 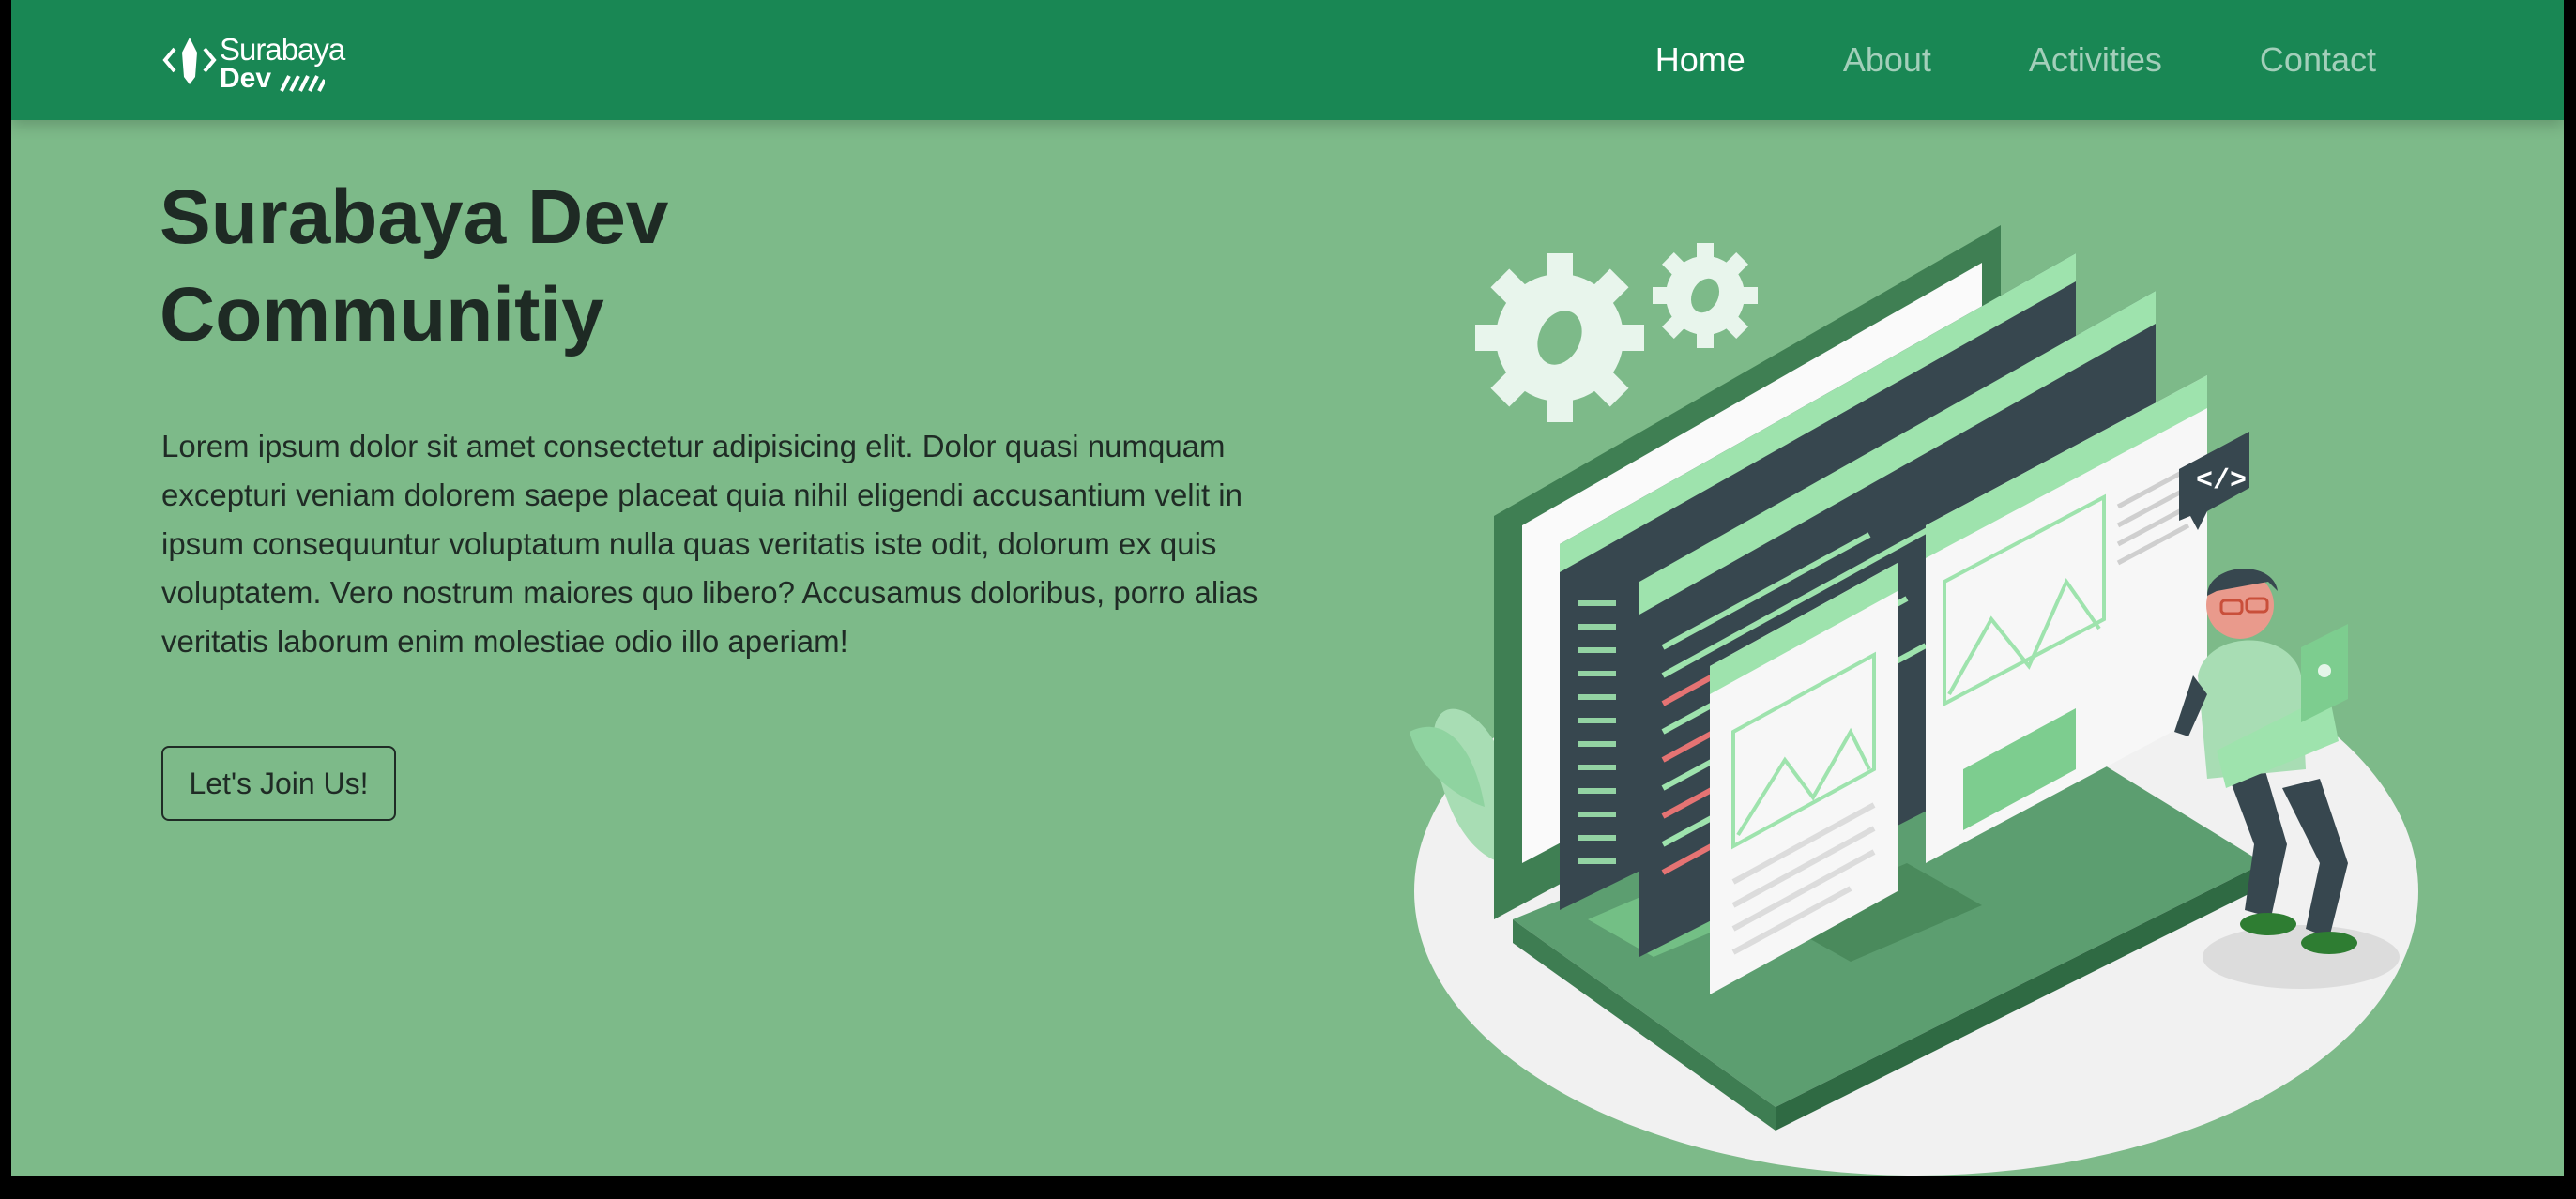 What do you see at coordinates (2015, 60) in the screenshot?
I see `nav-links: Home About Activities Contact` at bounding box center [2015, 60].